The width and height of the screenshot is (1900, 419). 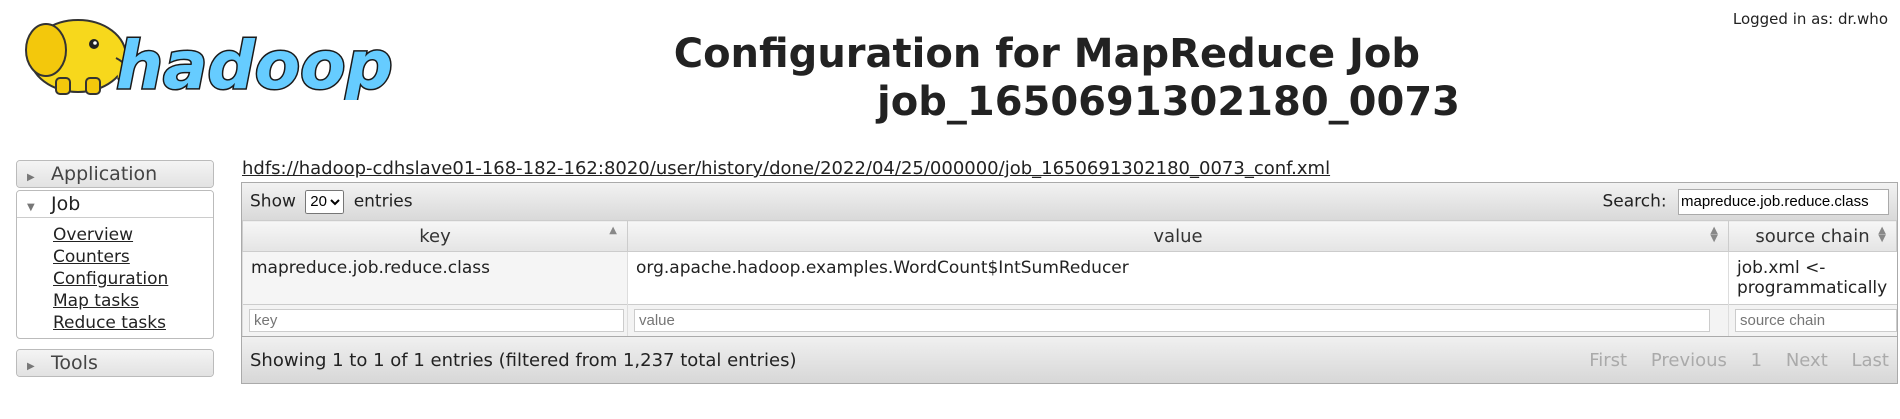 I want to click on nav-link-counters: Counters, so click(x=91, y=257).